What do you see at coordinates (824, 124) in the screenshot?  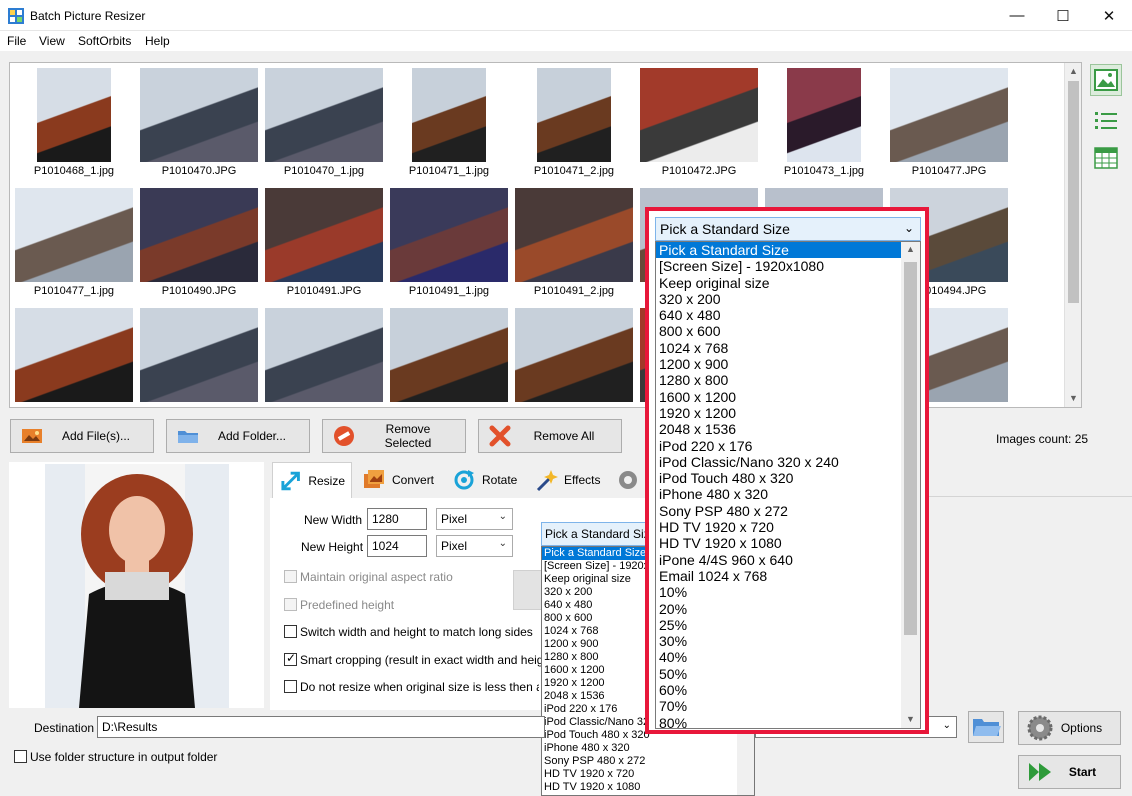 I see `thumbnail-item: P1010473_1.jpg` at bounding box center [824, 124].